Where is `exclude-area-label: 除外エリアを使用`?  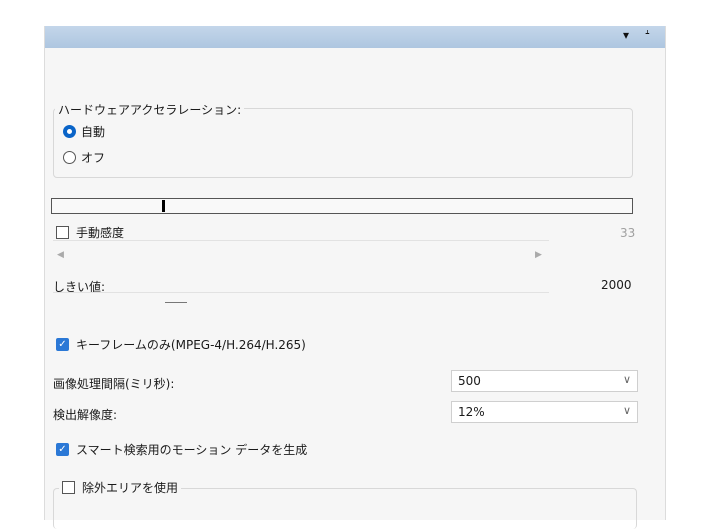
exclude-area-label: 除外エリアを使用 is located at coordinates (130, 488).